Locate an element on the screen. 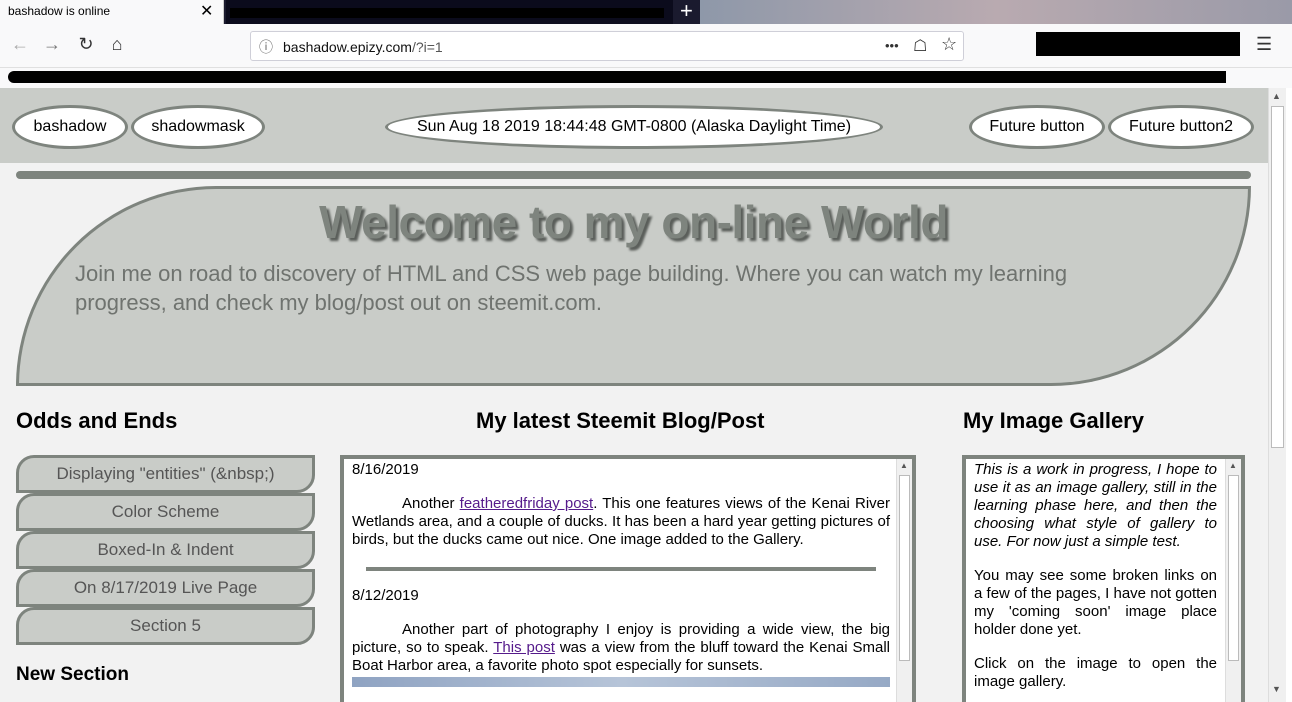 The width and height of the screenshot is (1292, 702). gallery-scrollbar: ▲ is located at coordinates (1233, 580).